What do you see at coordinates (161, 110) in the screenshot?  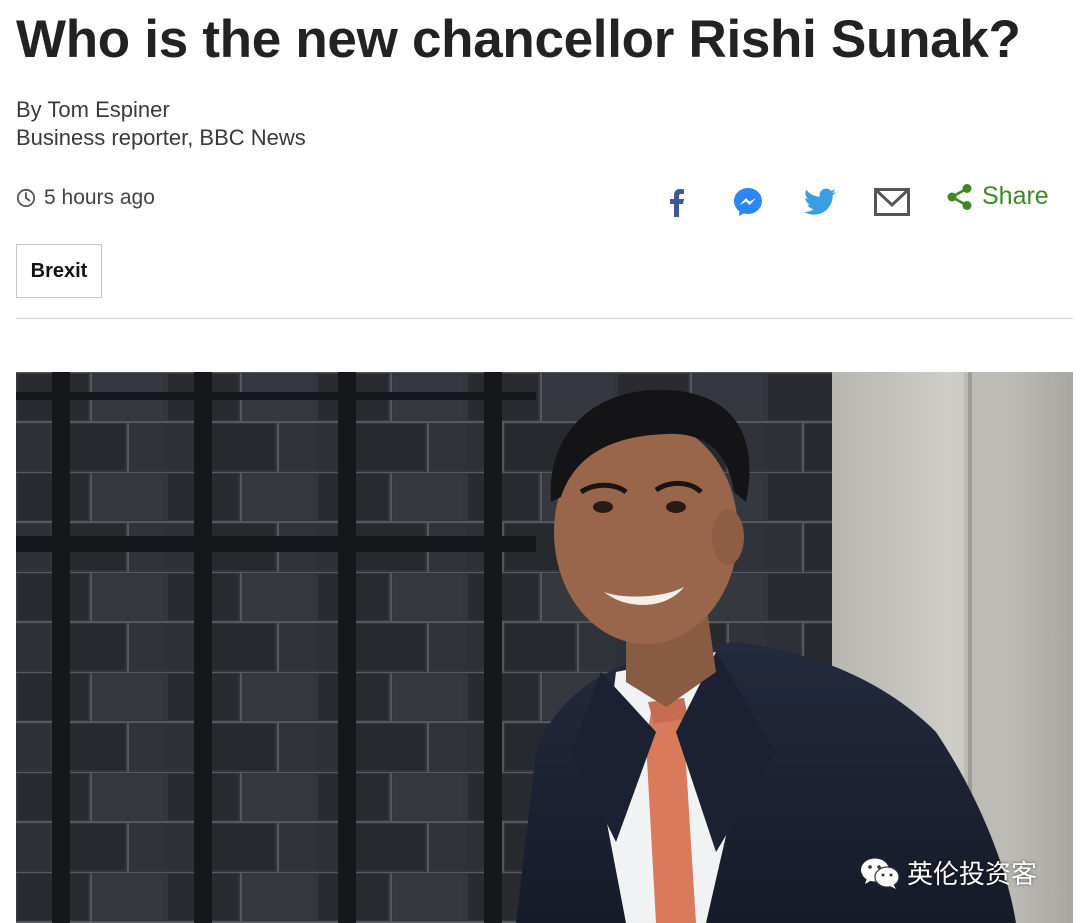 I see `byline-author: By Tom Espiner` at bounding box center [161, 110].